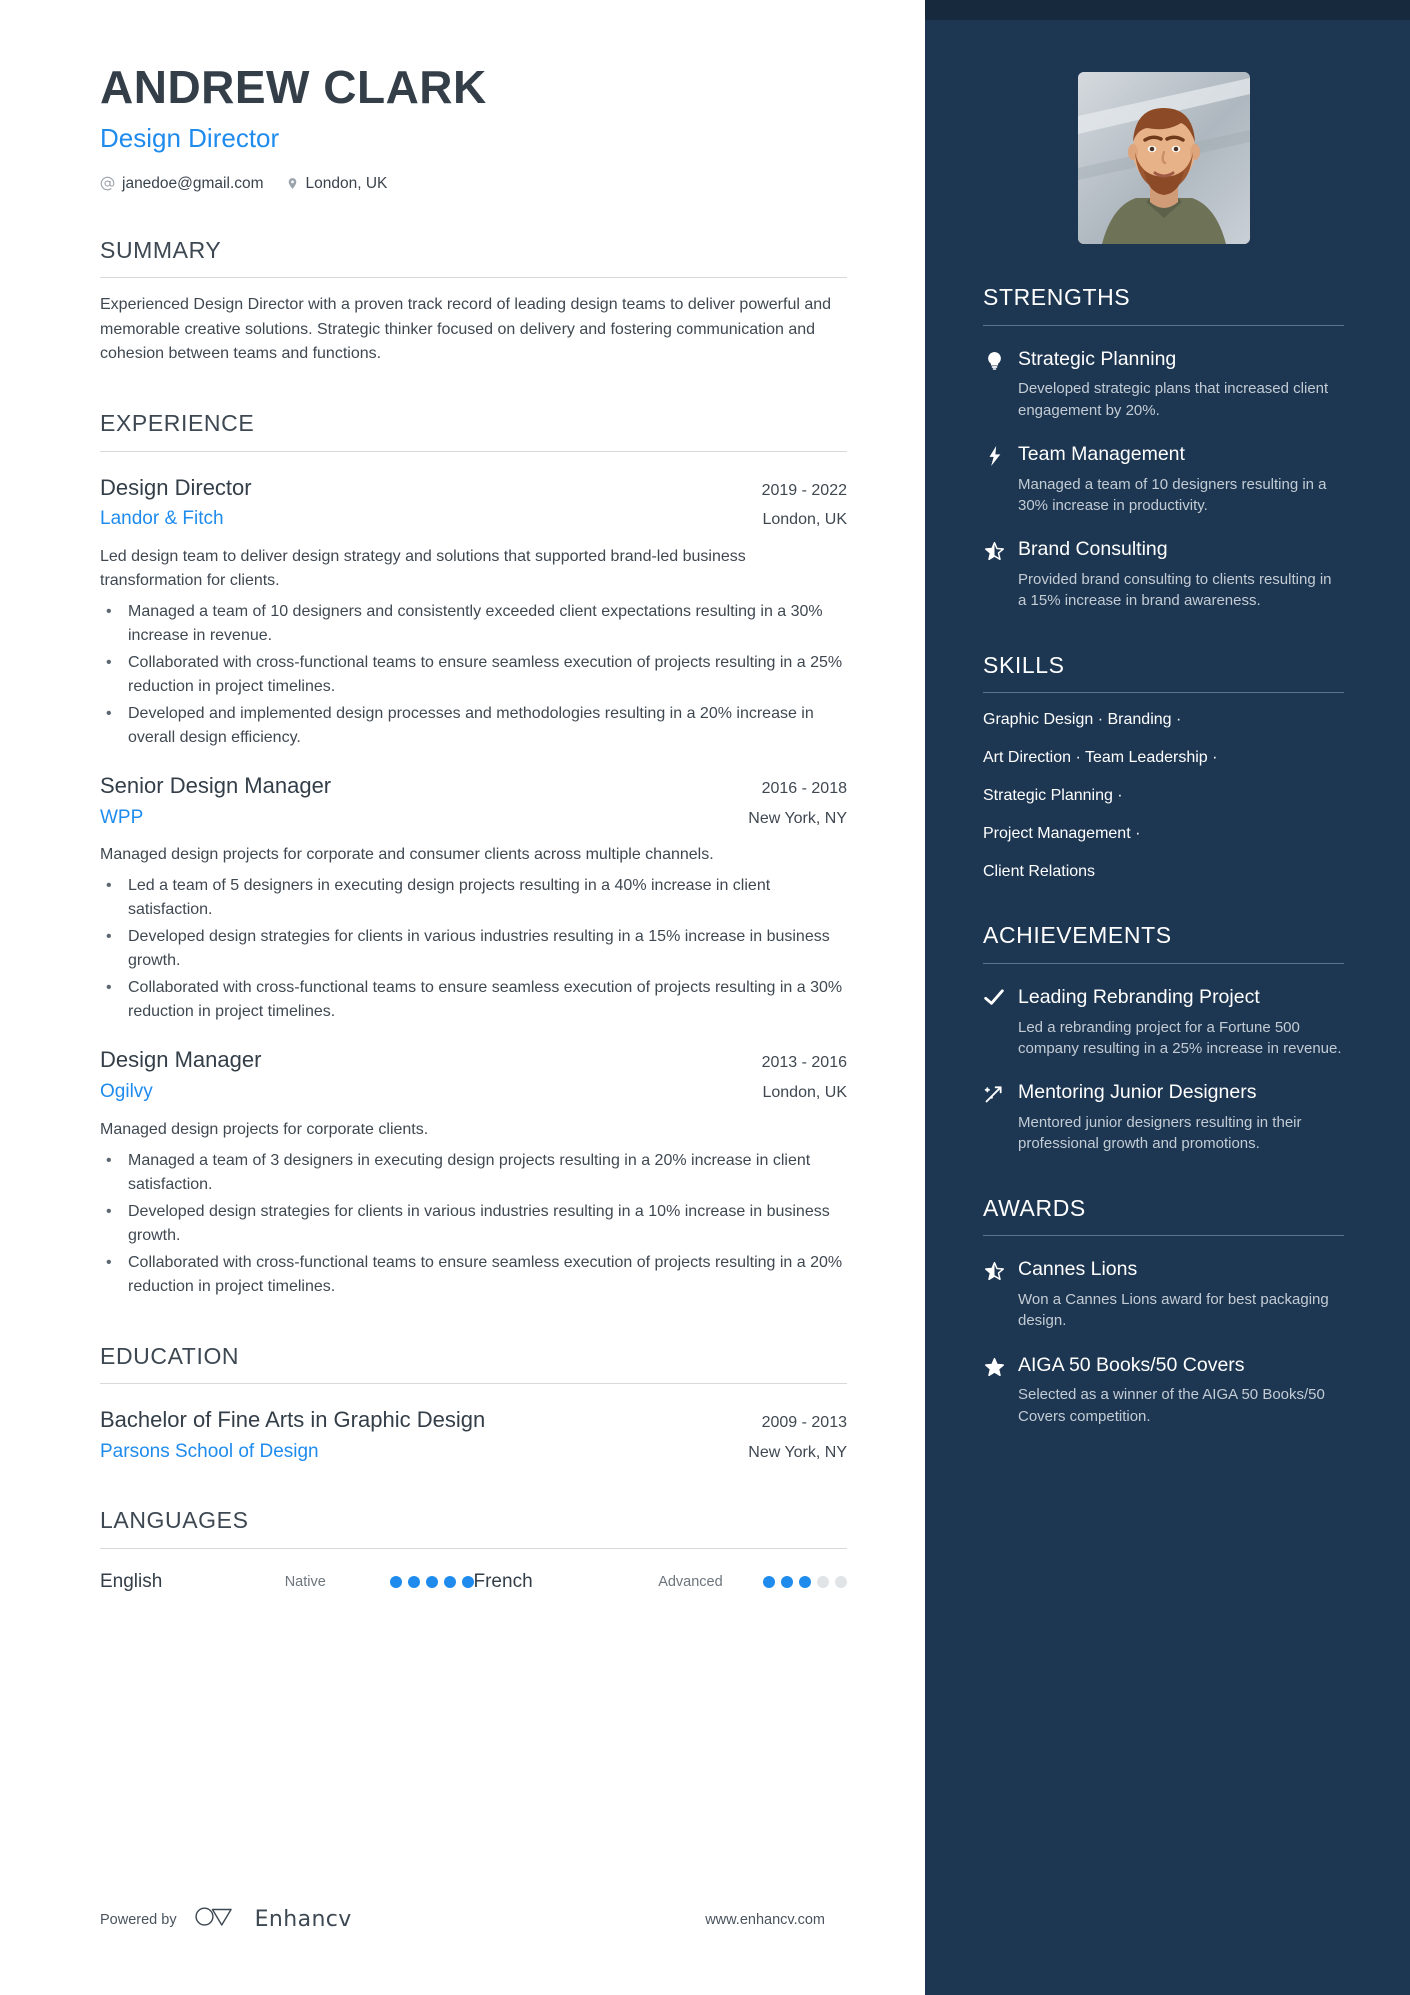 The height and width of the screenshot is (1995, 1410). Describe the element at coordinates (1053, 795) in the screenshot. I see `skill-line: Strategic Planning ·` at that location.